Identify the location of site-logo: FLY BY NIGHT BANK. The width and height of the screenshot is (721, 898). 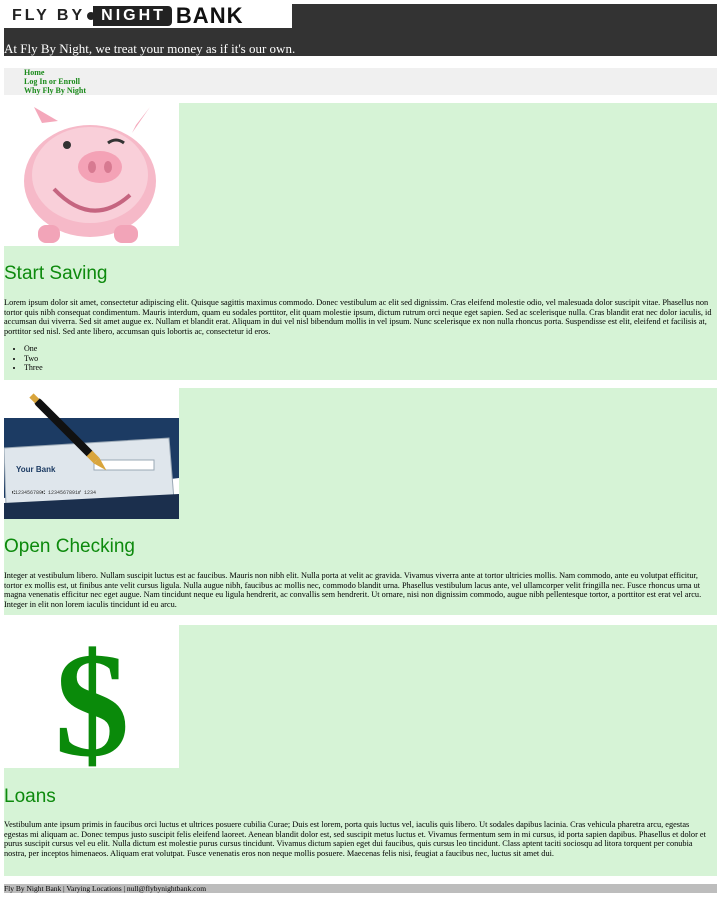
(148, 15).